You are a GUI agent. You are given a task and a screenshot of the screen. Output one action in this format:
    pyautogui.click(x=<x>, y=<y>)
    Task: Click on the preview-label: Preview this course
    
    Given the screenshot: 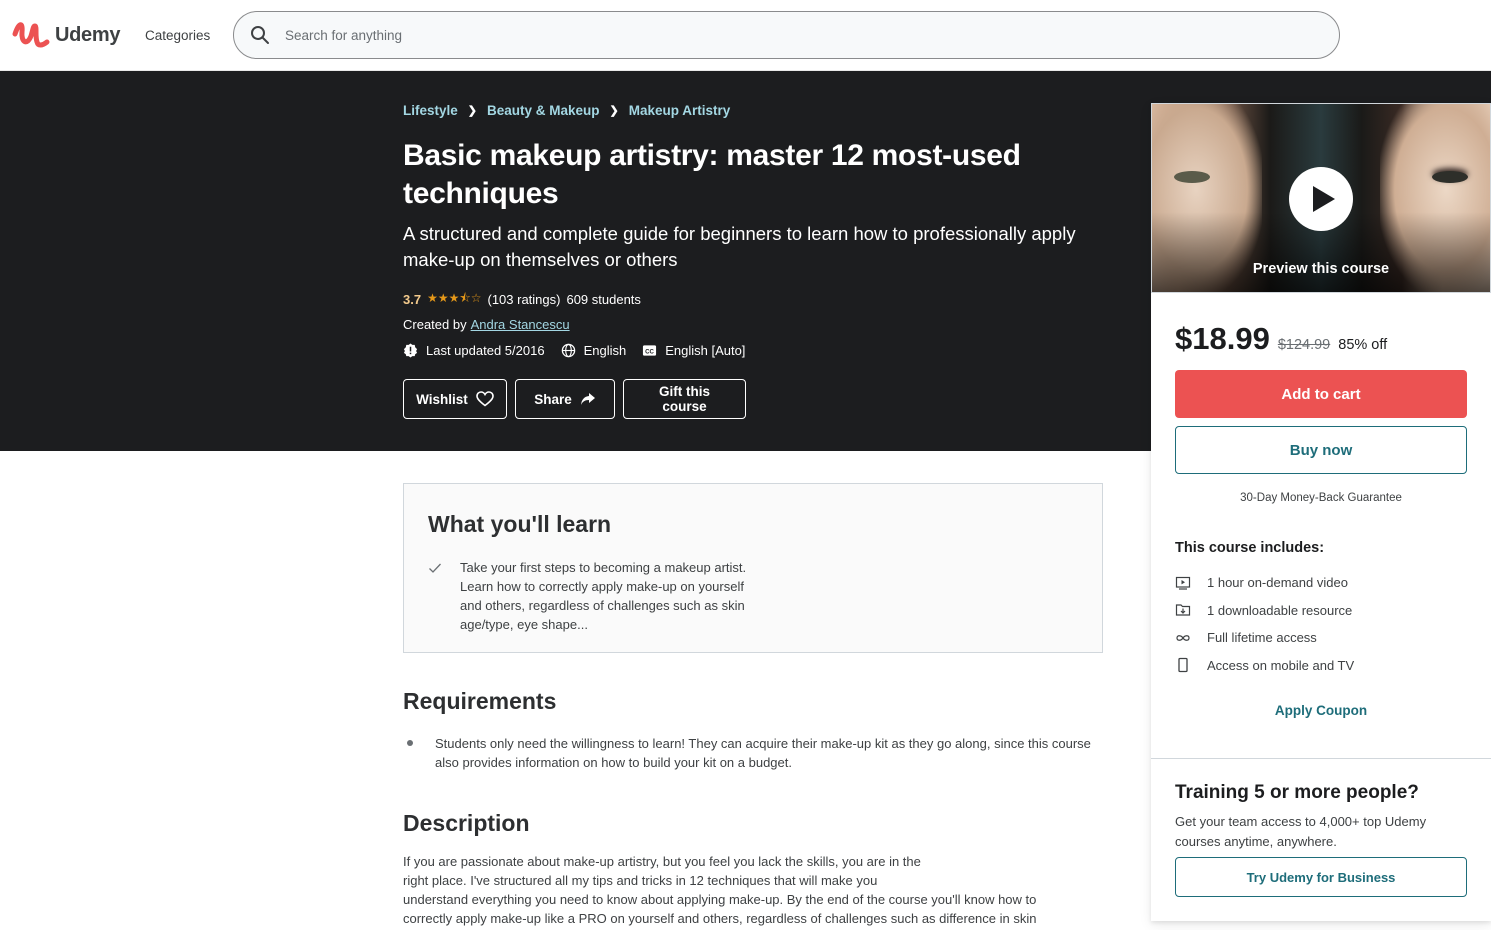 What is the action you would take?
    pyautogui.click(x=1321, y=269)
    